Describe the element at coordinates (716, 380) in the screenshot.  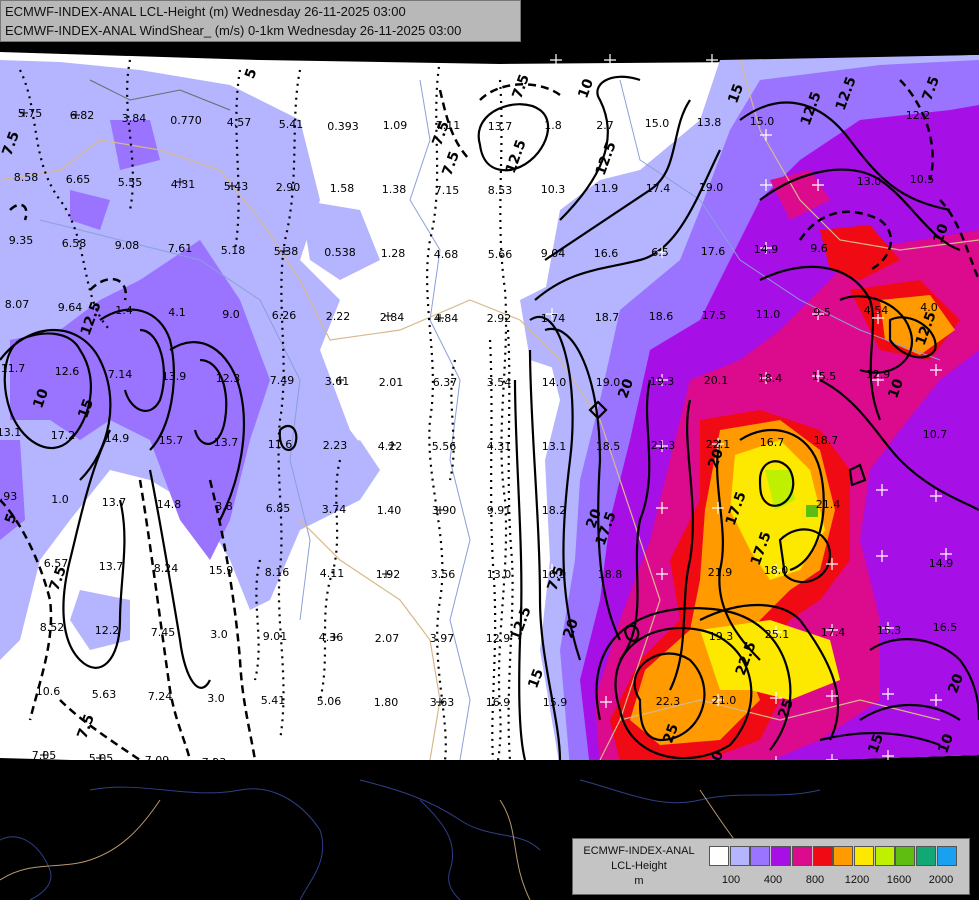
I see `windshear-value: 20.1` at that location.